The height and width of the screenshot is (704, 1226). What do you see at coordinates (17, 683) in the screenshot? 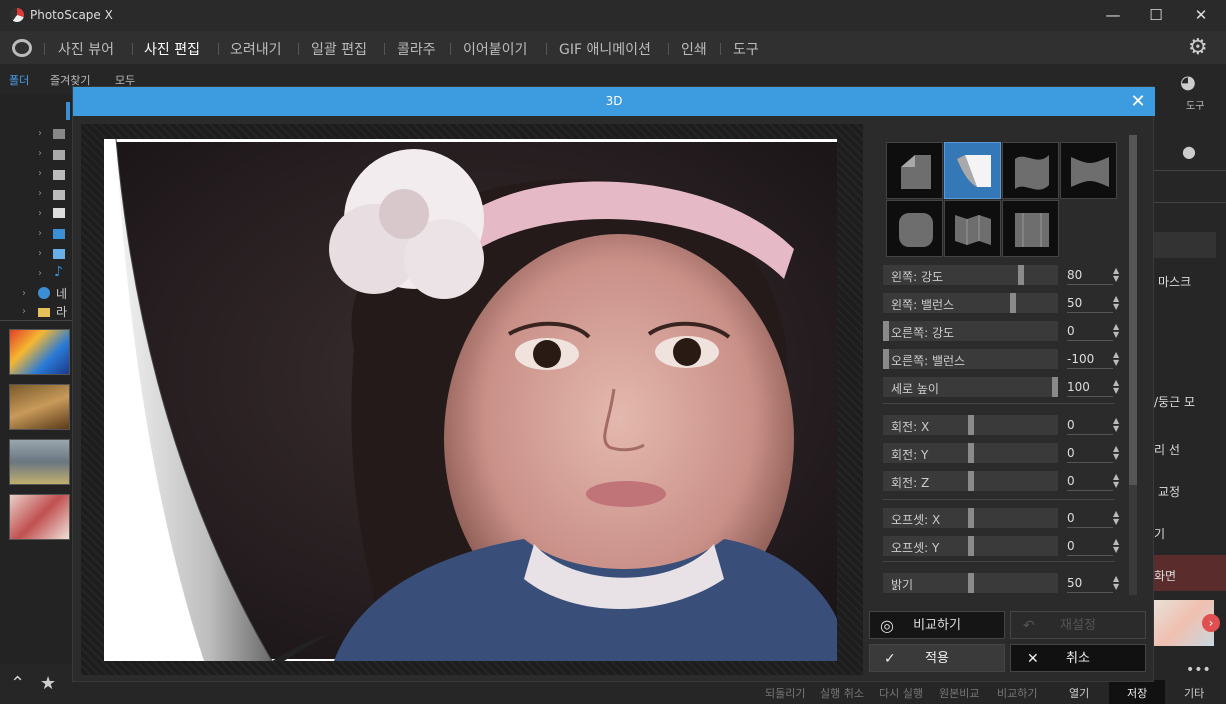
I see `chevron-up-icon: ⌃` at bounding box center [17, 683].